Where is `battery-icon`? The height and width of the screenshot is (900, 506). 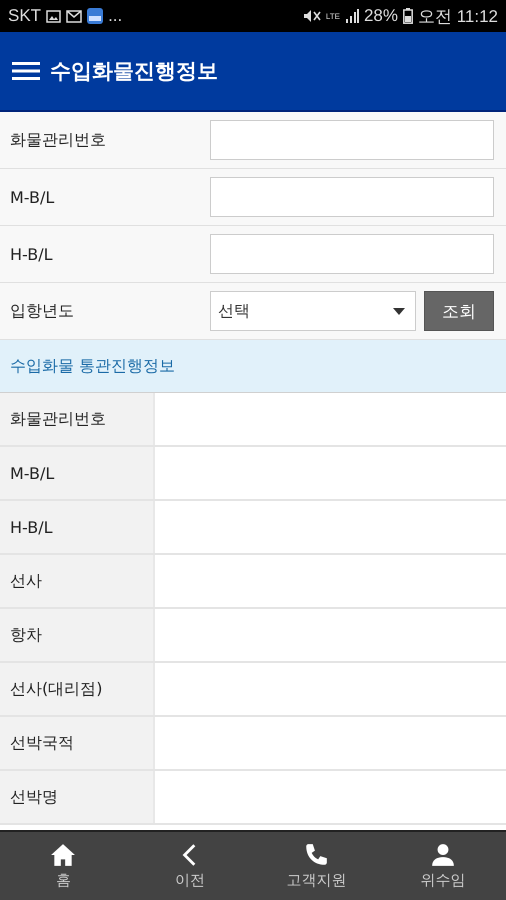
battery-icon is located at coordinates (407, 16).